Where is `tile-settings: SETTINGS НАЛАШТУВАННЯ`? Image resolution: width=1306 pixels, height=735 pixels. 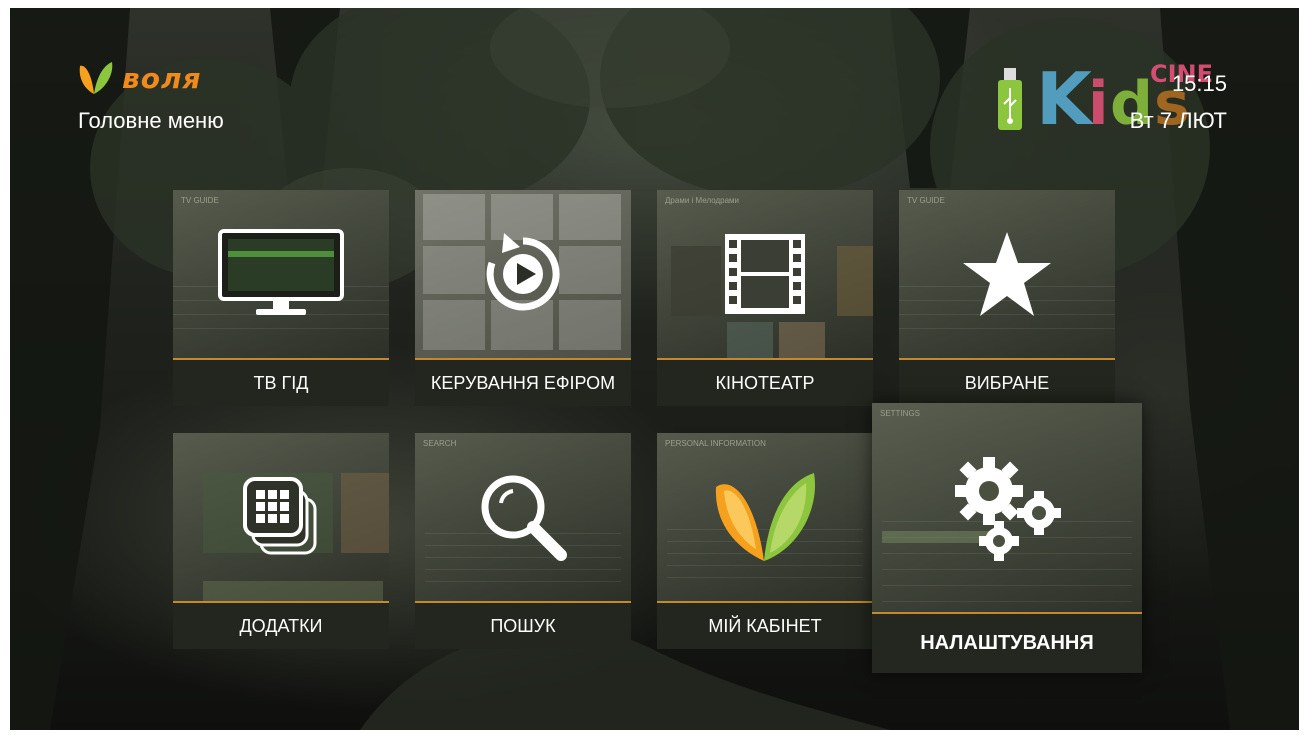
tile-settings: SETTINGS НАЛАШТУВАННЯ is located at coordinates (1007, 538).